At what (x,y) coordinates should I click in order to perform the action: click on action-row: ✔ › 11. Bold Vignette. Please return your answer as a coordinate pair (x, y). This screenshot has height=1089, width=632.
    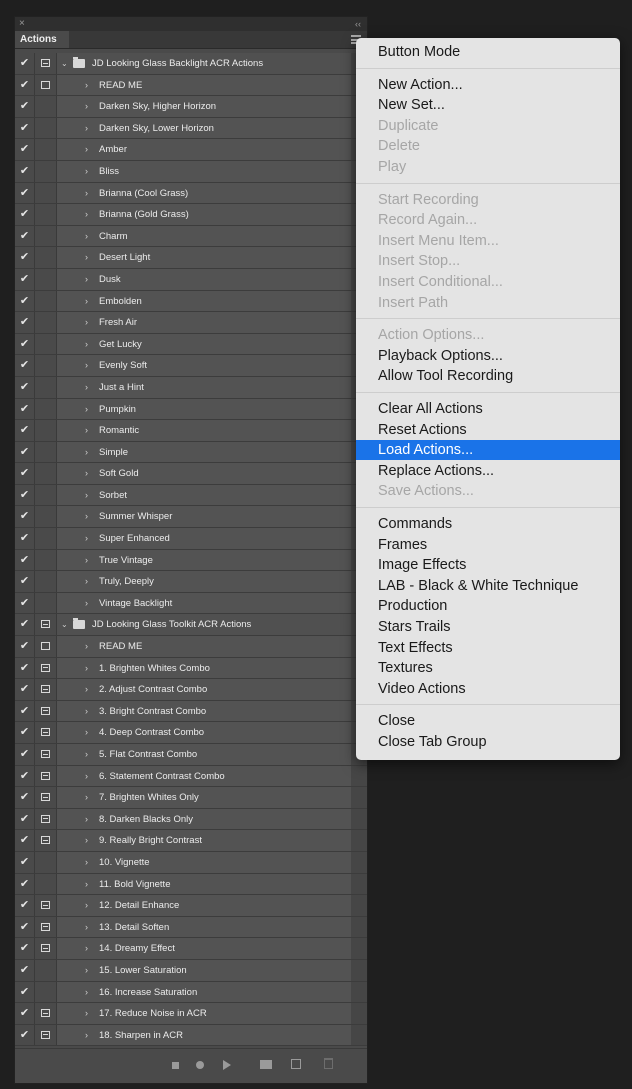
    Looking at the image, I should click on (191, 884).